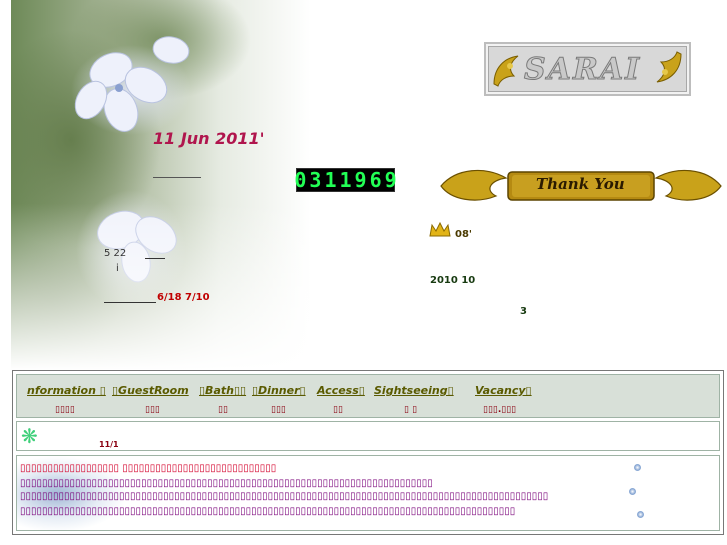  I want to click on notice-text: i, so click(117, 268).